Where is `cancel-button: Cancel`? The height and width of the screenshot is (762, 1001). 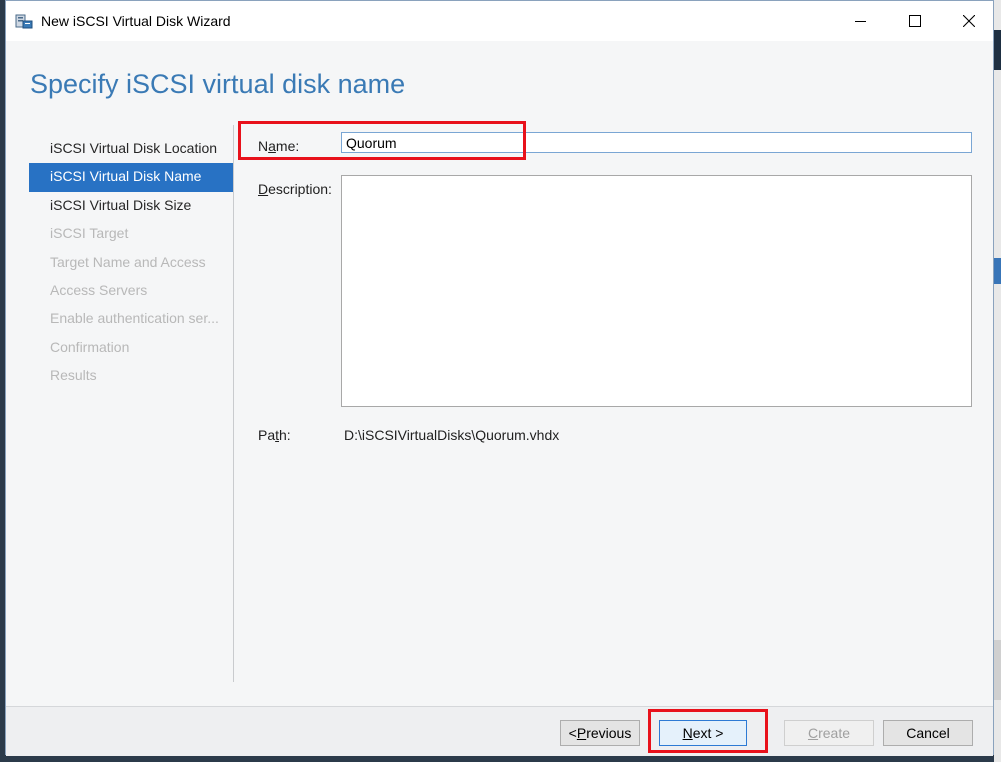 cancel-button: Cancel is located at coordinates (928, 733).